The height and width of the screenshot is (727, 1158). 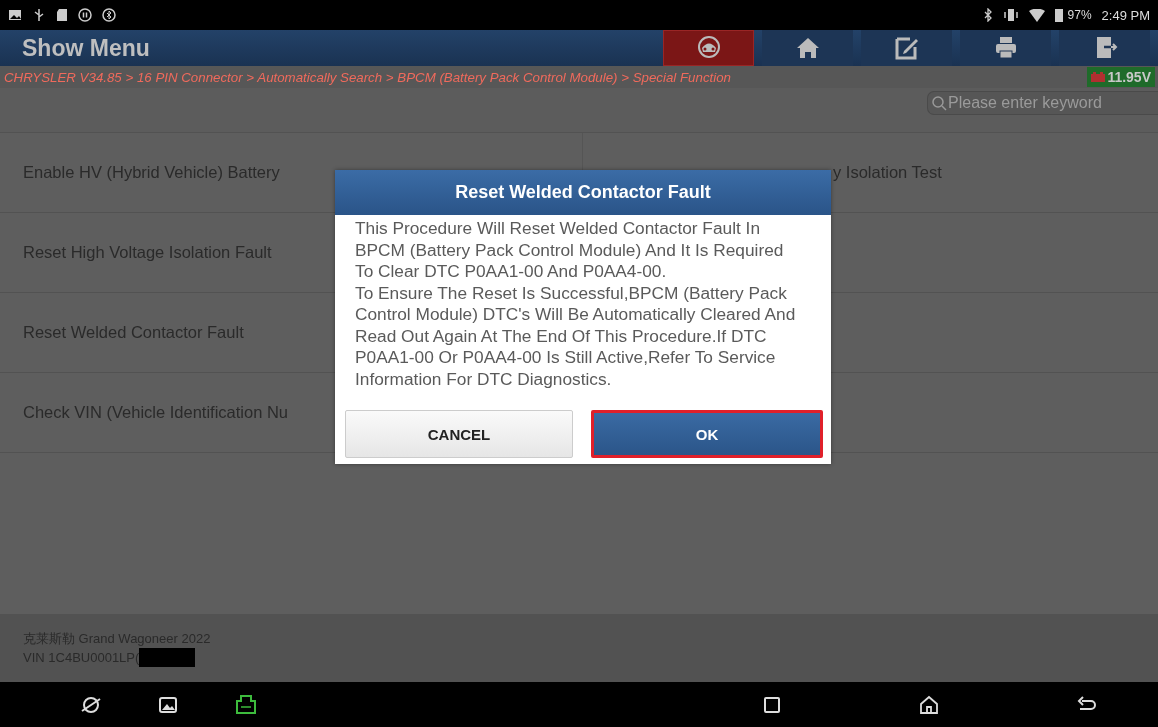 I want to click on sd-card-icon, so click(x=62, y=15).